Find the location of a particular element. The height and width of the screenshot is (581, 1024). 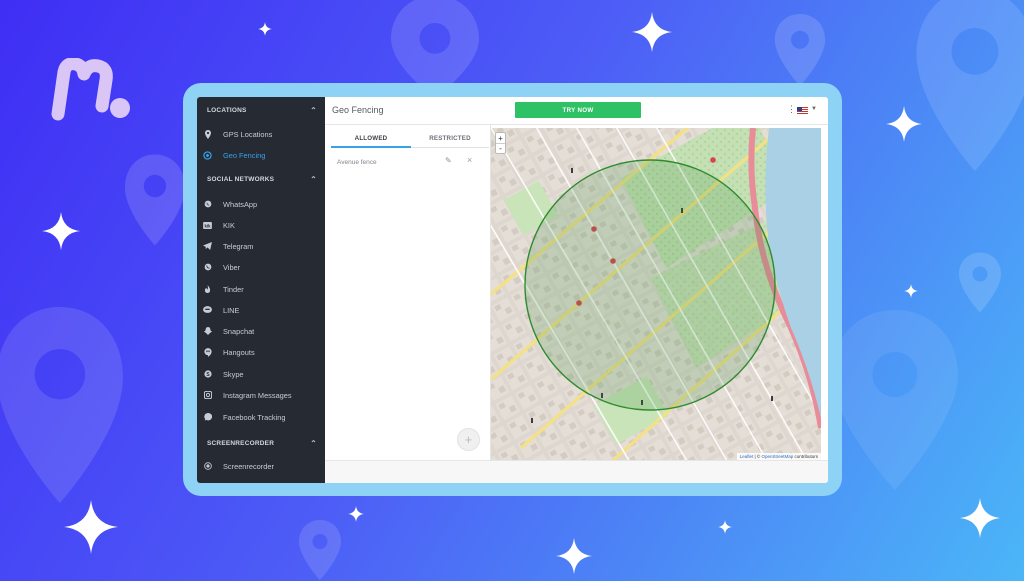

skype-icon: S is located at coordinates (207, 374).